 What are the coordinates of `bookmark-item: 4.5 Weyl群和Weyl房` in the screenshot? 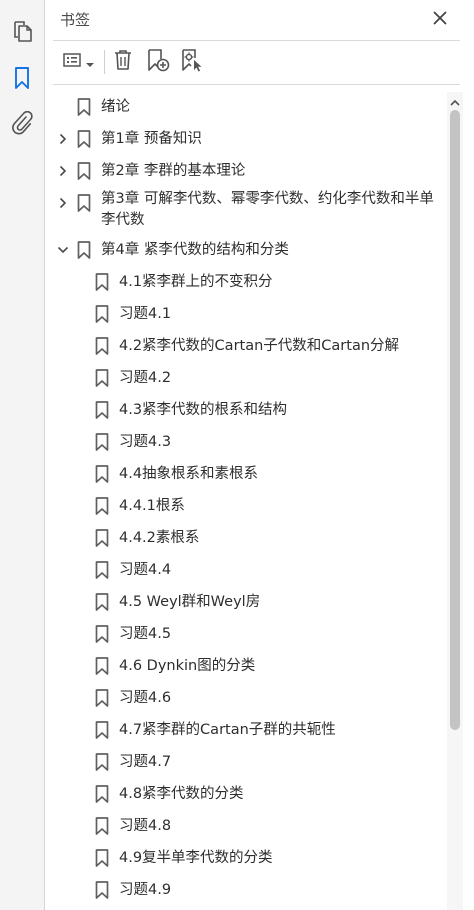 It's located at (245, 602).